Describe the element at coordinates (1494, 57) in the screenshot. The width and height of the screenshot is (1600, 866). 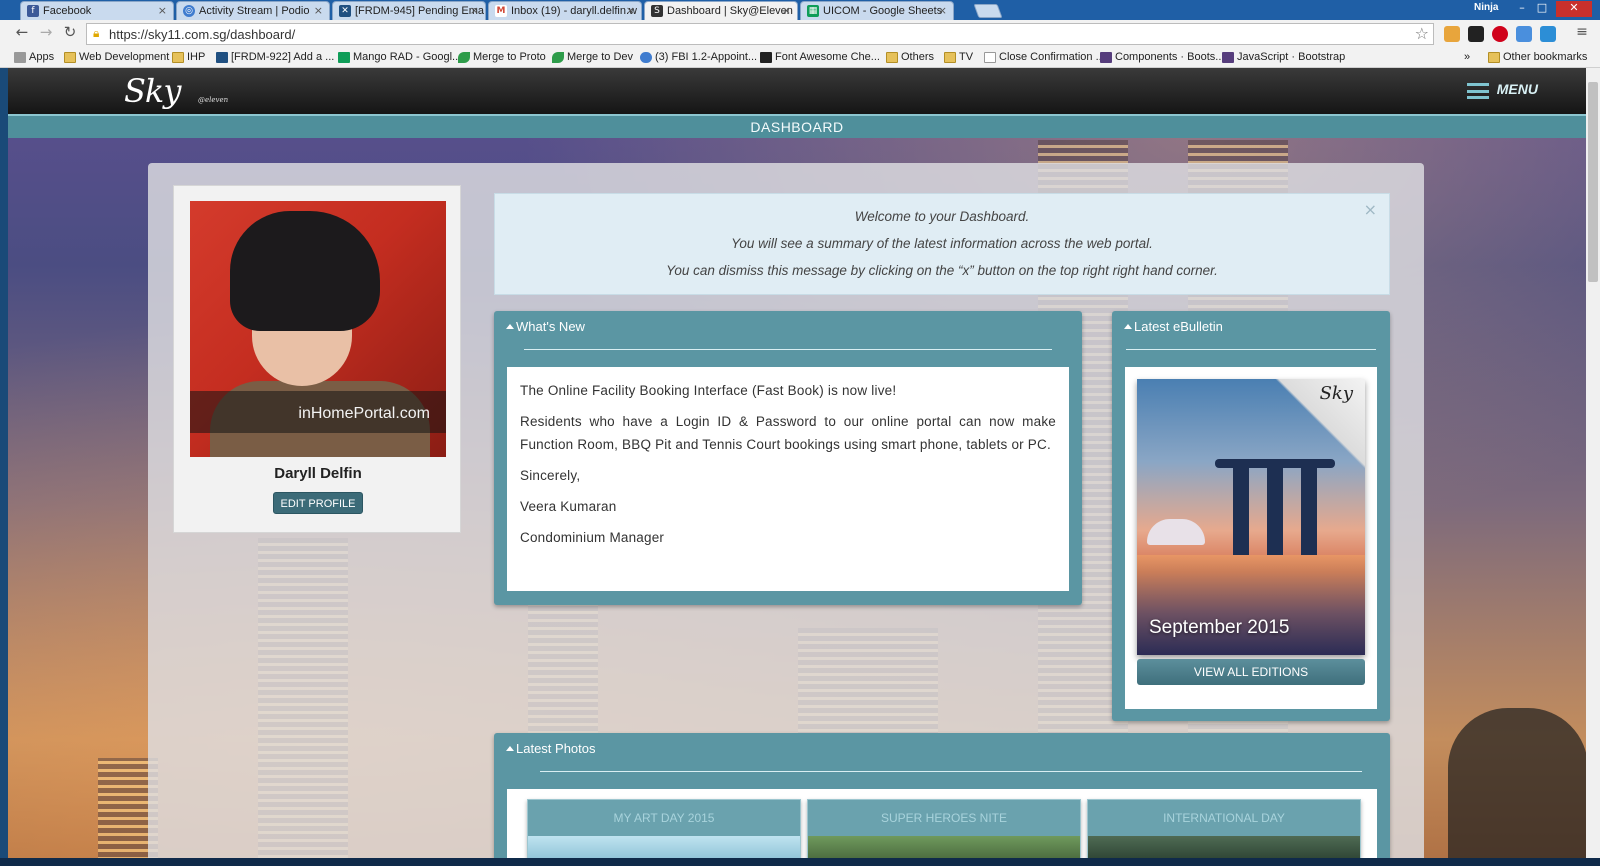
I see `folder-icon` at that location.